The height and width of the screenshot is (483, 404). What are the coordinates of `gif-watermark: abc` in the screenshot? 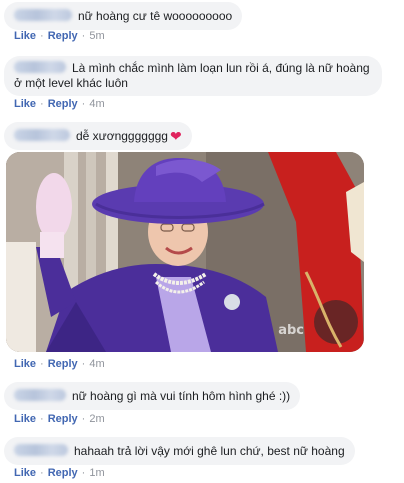 It's located at (291, 330).